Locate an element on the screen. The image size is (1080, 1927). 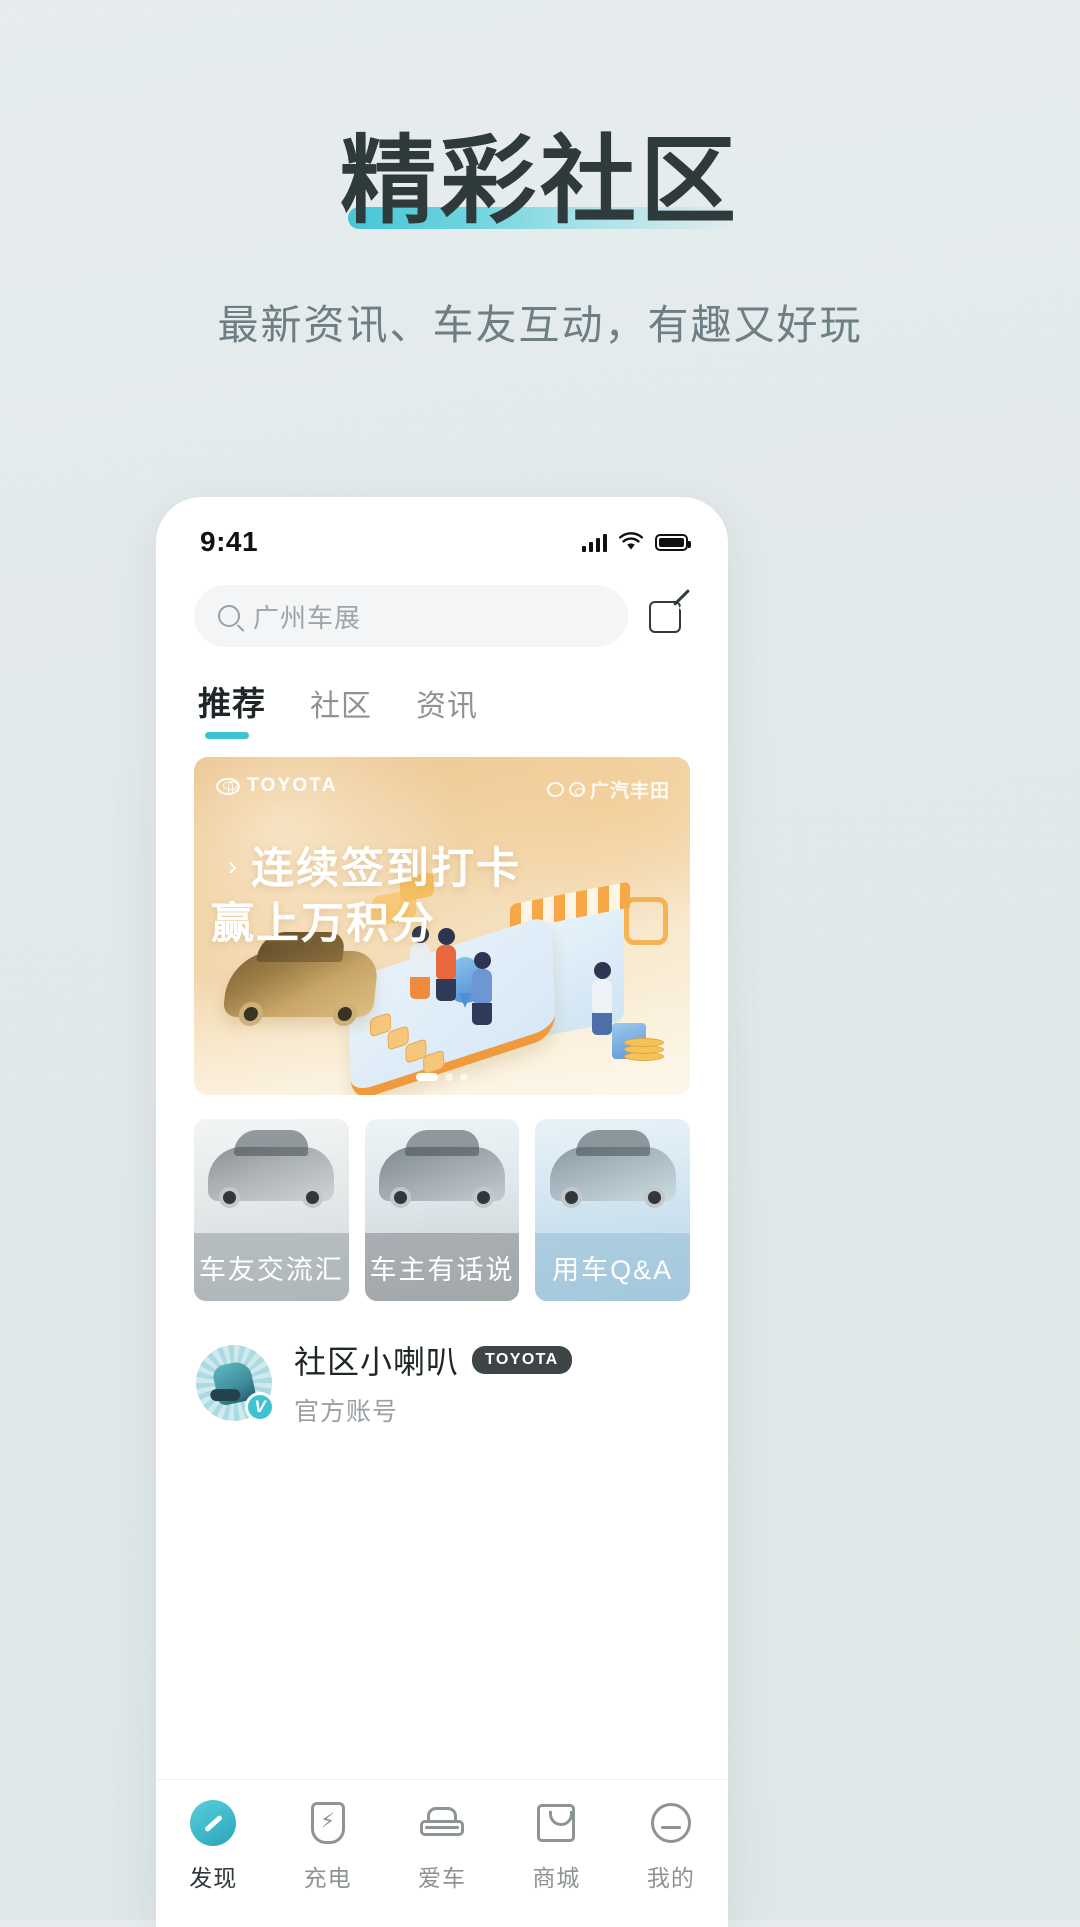
pagination-dot-active is located at coordinates (427, 1077).